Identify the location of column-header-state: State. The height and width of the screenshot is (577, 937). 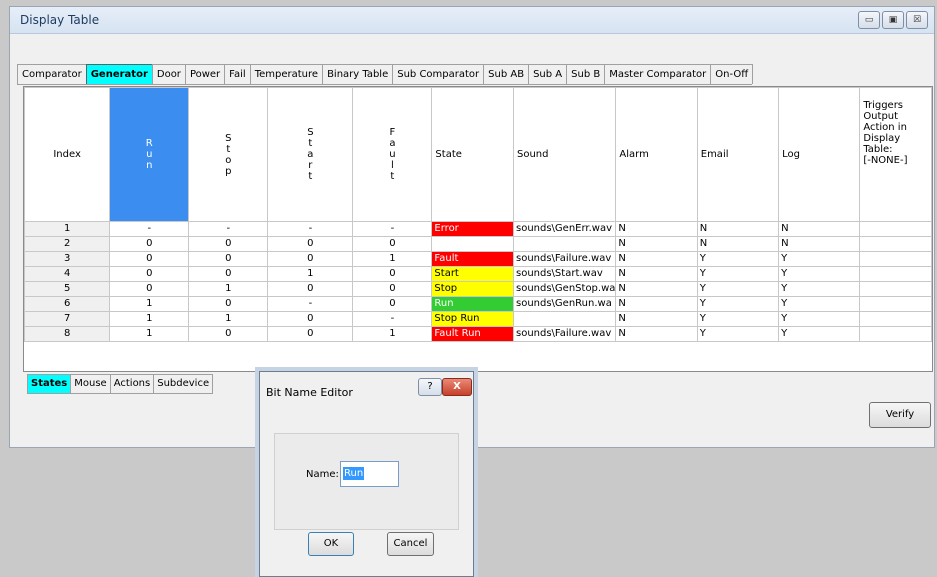
(472, 154).